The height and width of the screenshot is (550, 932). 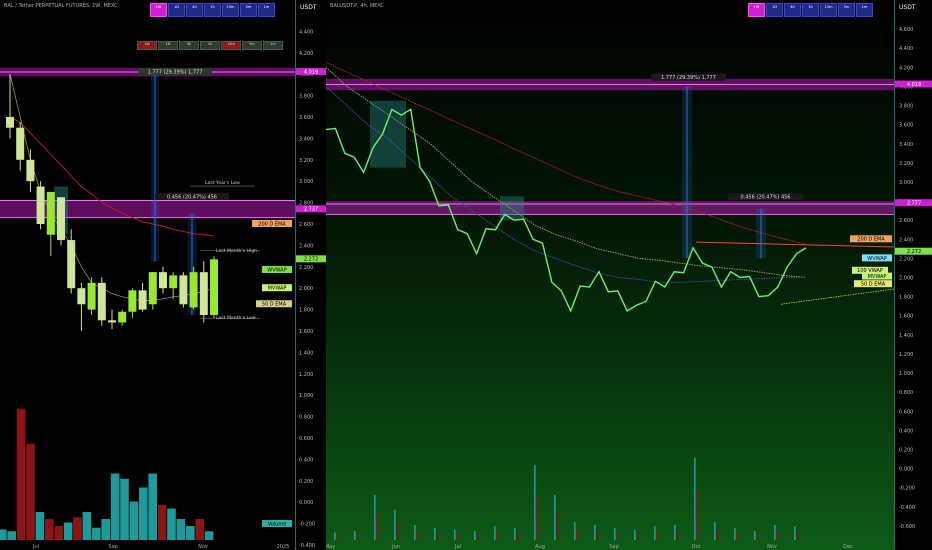 I want to click on timeframe-tag-1d: 1D, so click(x=168, y=45).